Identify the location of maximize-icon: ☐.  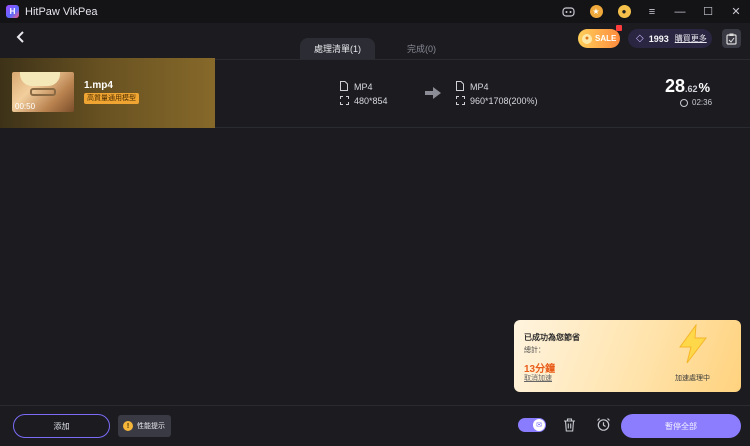
(708, 11).